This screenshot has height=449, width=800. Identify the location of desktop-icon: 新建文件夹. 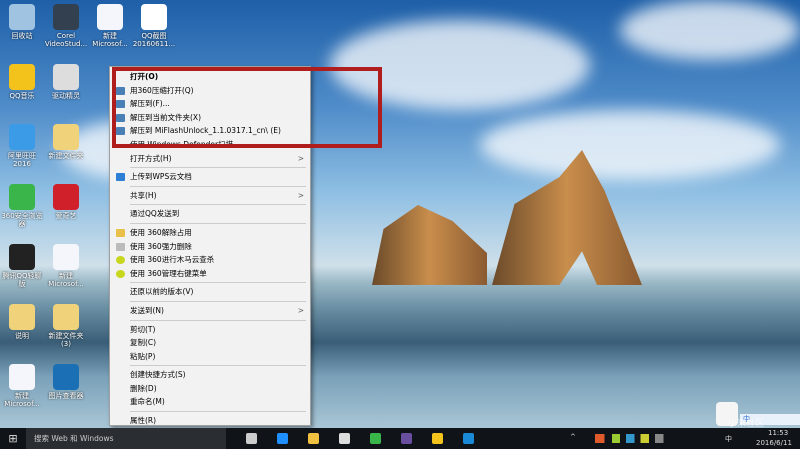
(66, 142).